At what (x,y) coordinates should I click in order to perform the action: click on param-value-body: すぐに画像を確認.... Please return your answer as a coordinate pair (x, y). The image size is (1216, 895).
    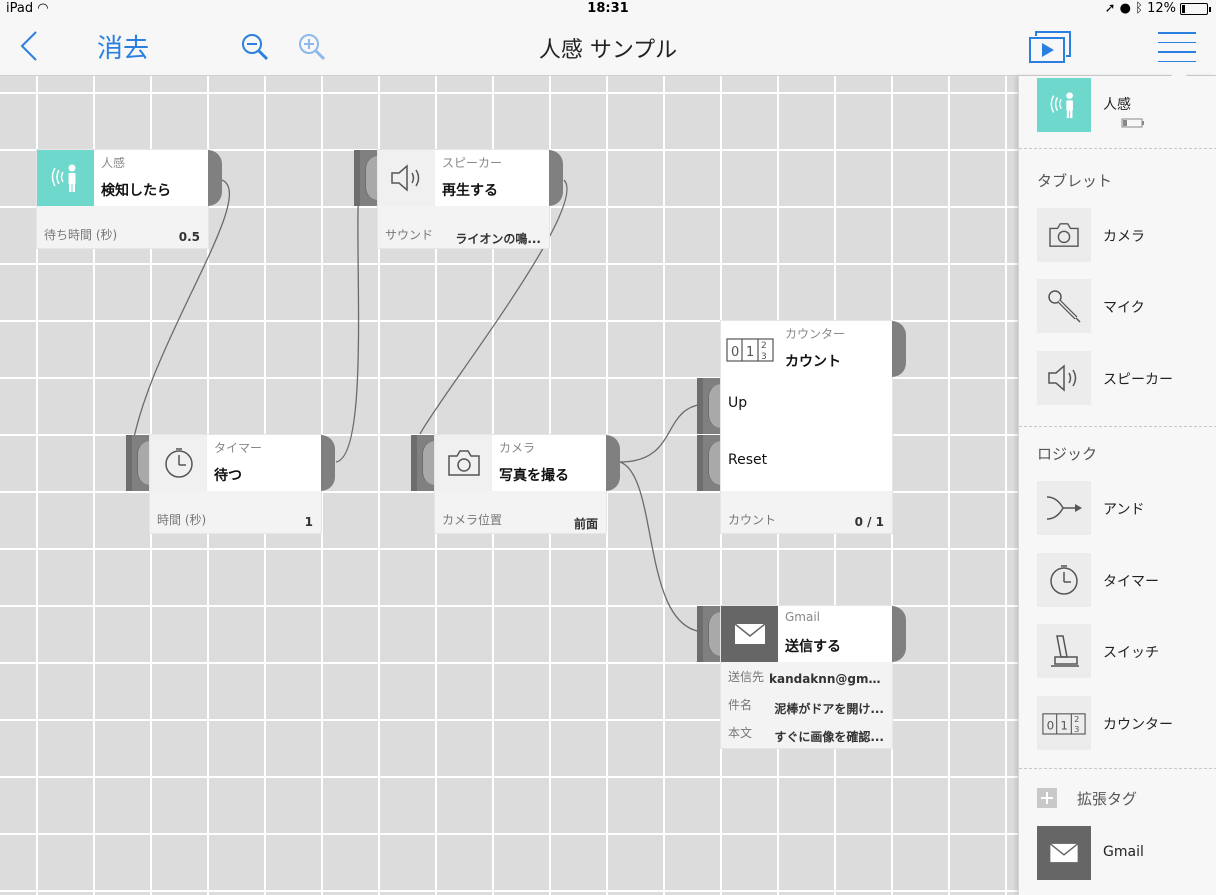
    Looking at the image, I should click on (829, 736).